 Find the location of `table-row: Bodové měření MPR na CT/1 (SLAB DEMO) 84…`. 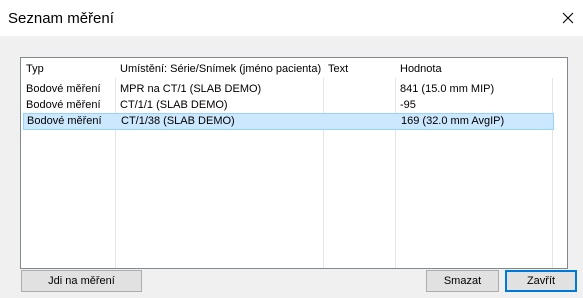

table-row: Bodové měření MPR na CT/1 (SLAB DEMO) 84… is located at coordinates (294, 89).